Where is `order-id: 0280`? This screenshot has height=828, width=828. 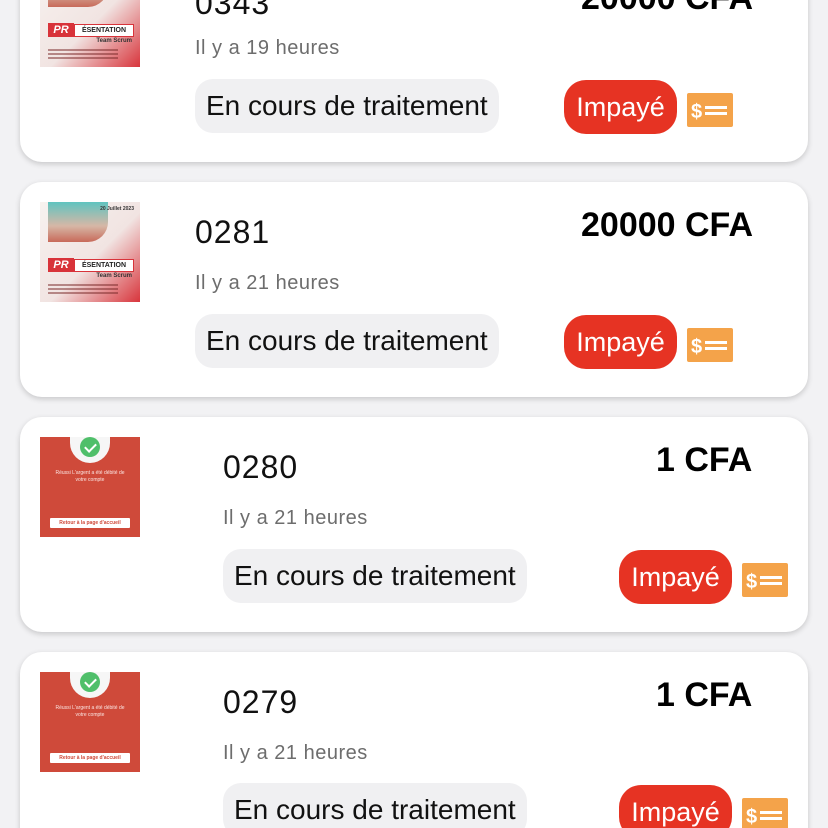
order-id: 0280 is located at coordinates (261, 467).